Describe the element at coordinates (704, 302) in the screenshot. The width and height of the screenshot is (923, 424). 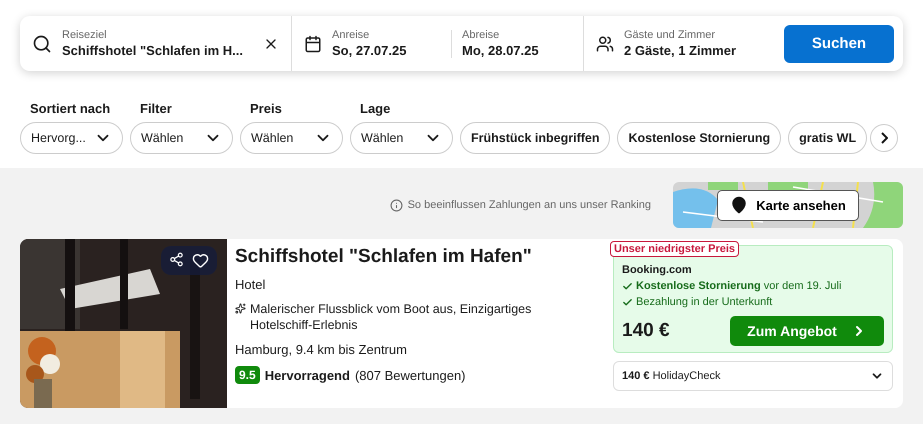
I see `perk-text: Bezahlung in der Unterkunft` at that location.